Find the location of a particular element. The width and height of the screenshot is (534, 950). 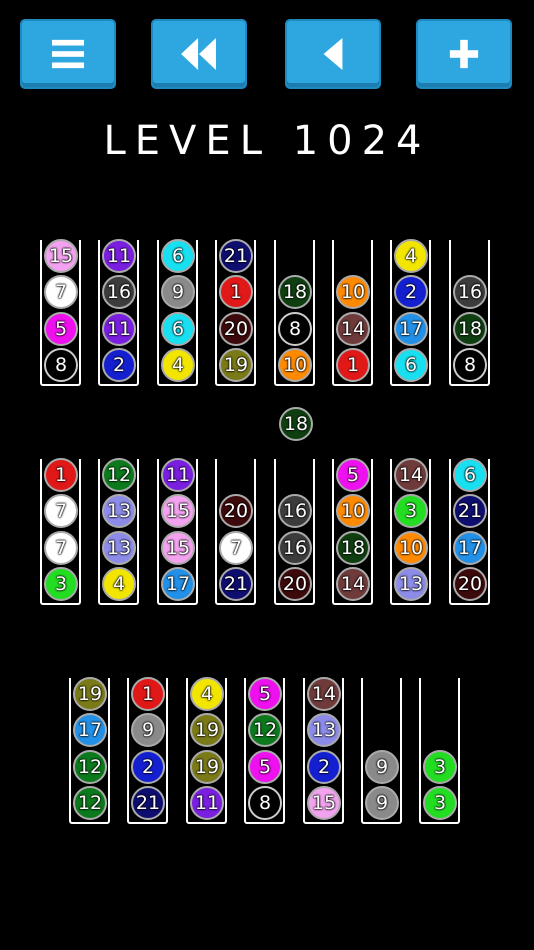

menu-button is located at coordinates (68, 54).